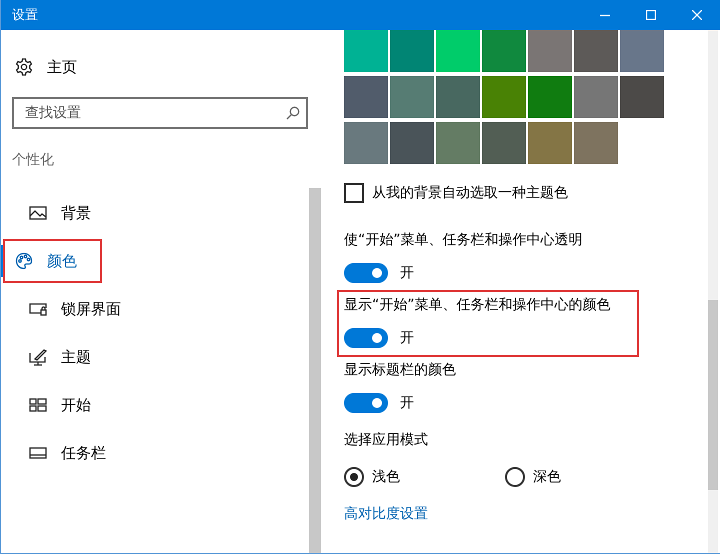 This screenshot has height=554, width=720. What do you see at coordinates (151, 213) in the screenshot?
I see `sidebar-item: 背景` at bounding box center [151, 213].